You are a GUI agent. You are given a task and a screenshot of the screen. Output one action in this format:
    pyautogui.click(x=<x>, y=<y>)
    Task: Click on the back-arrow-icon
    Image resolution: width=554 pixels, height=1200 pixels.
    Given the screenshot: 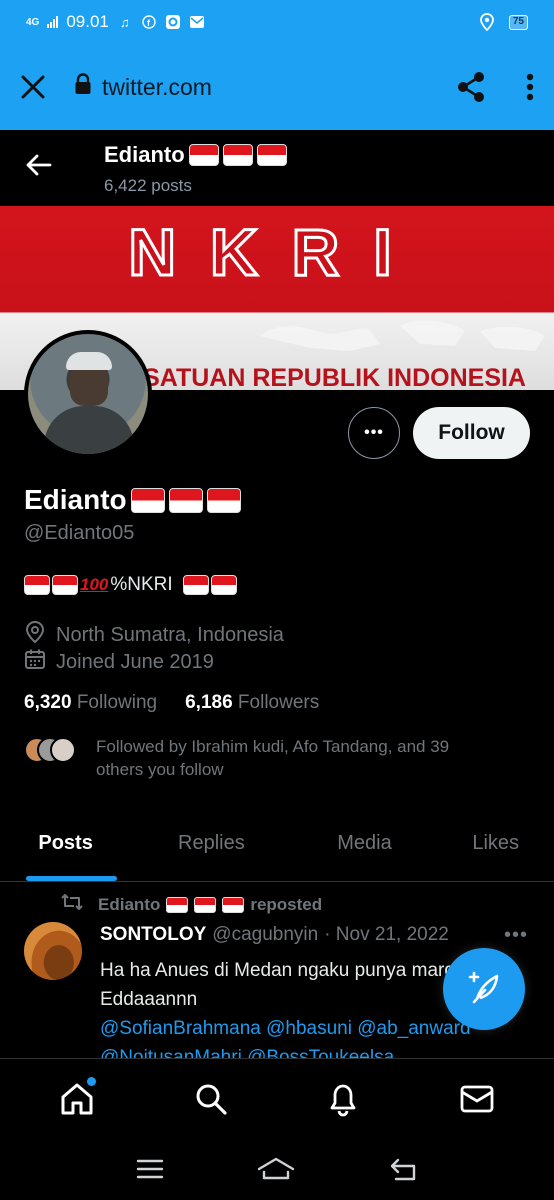 What is the action you would take?
    pyautogui.click(x=39, y=165)
    